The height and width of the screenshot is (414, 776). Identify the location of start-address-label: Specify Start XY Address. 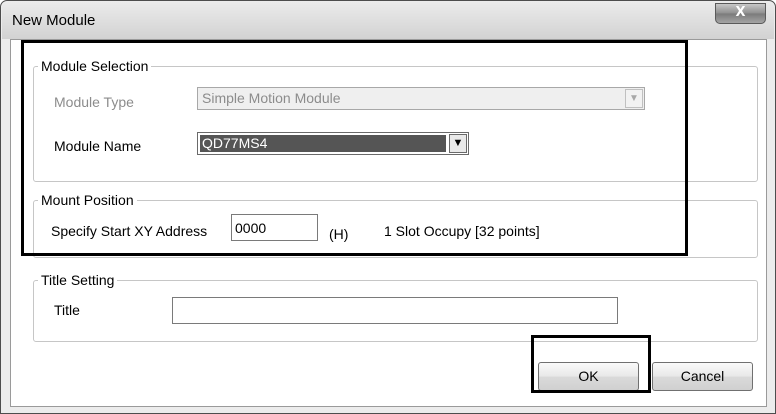
(129, 231).